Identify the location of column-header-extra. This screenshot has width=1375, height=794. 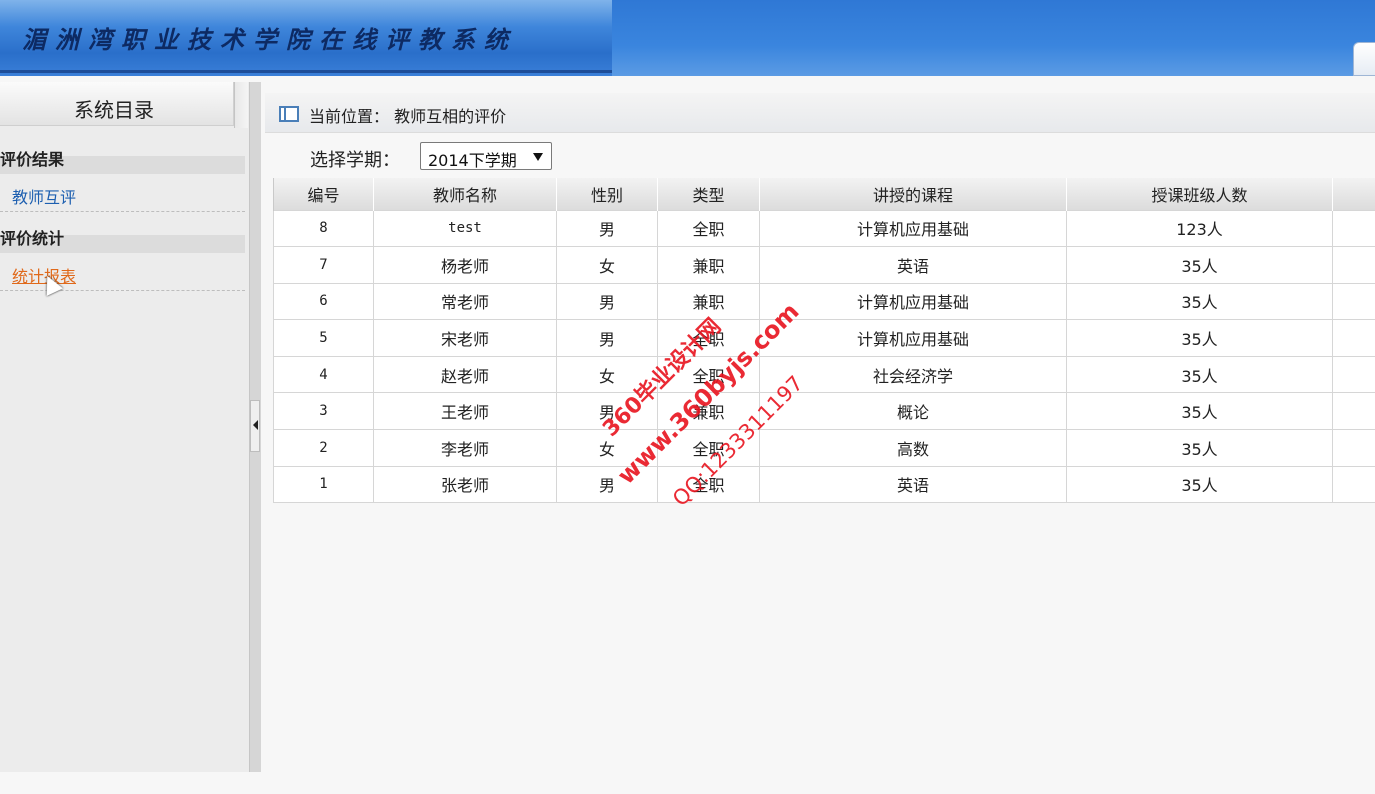
(1353, 194).